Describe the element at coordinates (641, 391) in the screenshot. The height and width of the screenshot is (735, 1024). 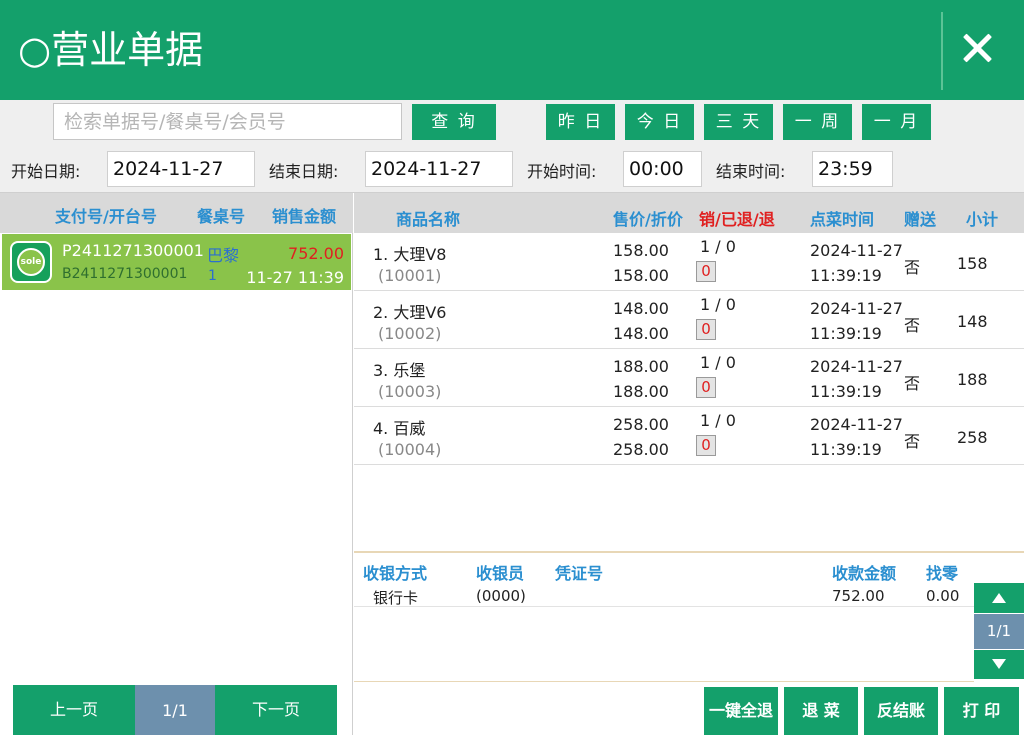
I see `item-discount-price: 188.00` at that location.